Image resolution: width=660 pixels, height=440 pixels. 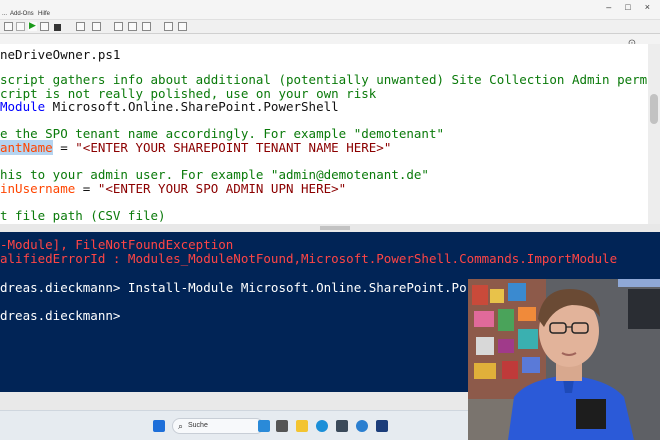 What do you see at coordinates (264, 426) in the screenshot?
I see `copilot-icon` at bounding box center [264, 426].